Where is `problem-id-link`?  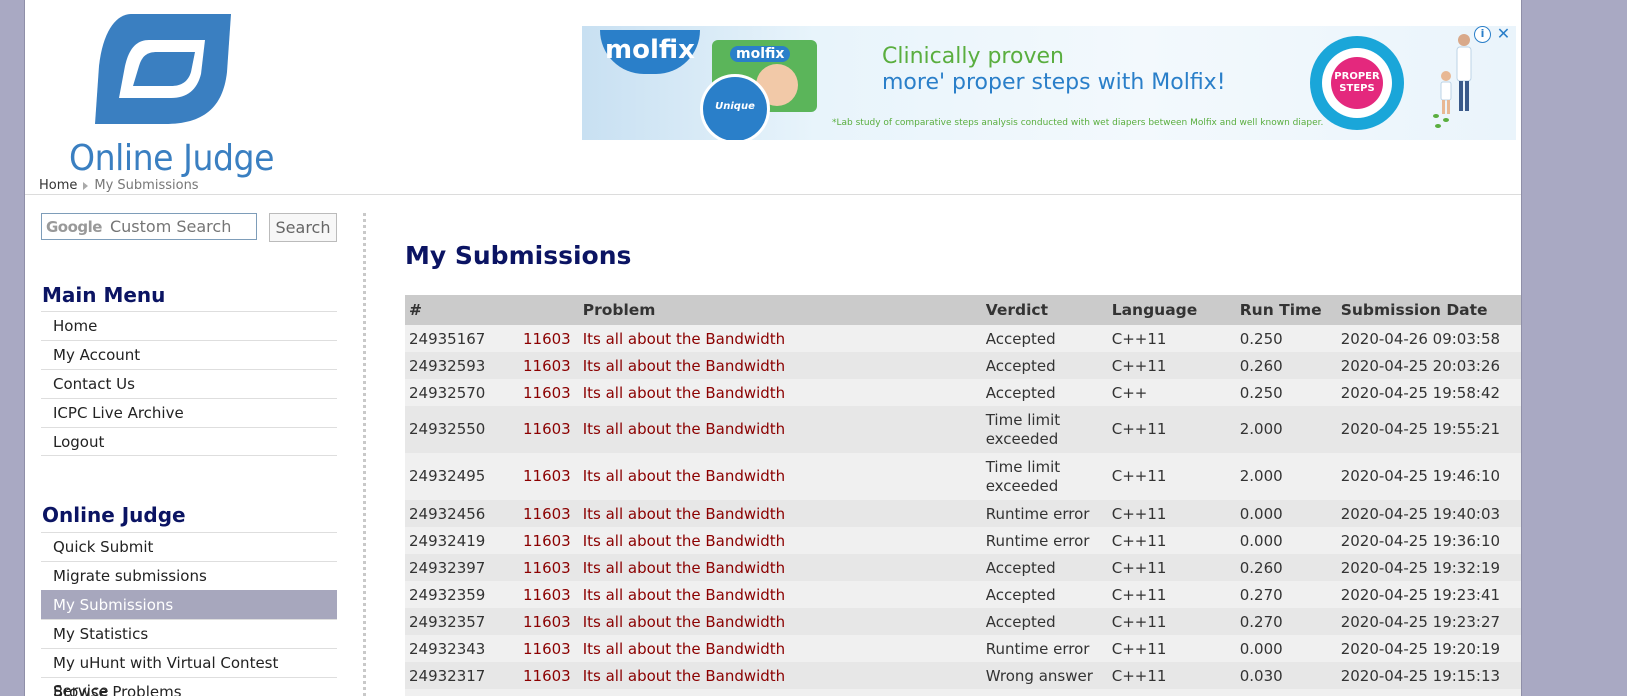
problem-id-link is located at coordinates (549, 692).